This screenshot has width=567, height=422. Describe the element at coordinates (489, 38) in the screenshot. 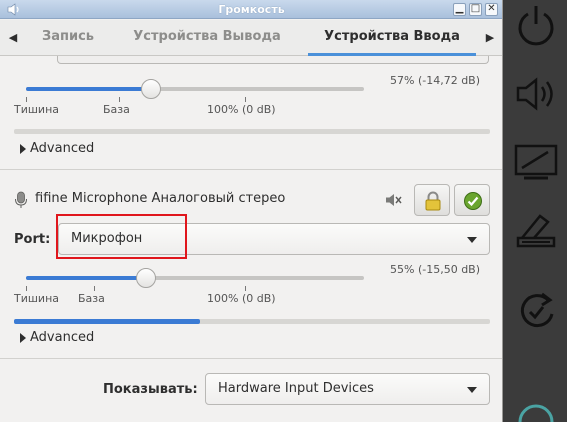

I see `tab-scroll-right-icon: ▶` at that location.